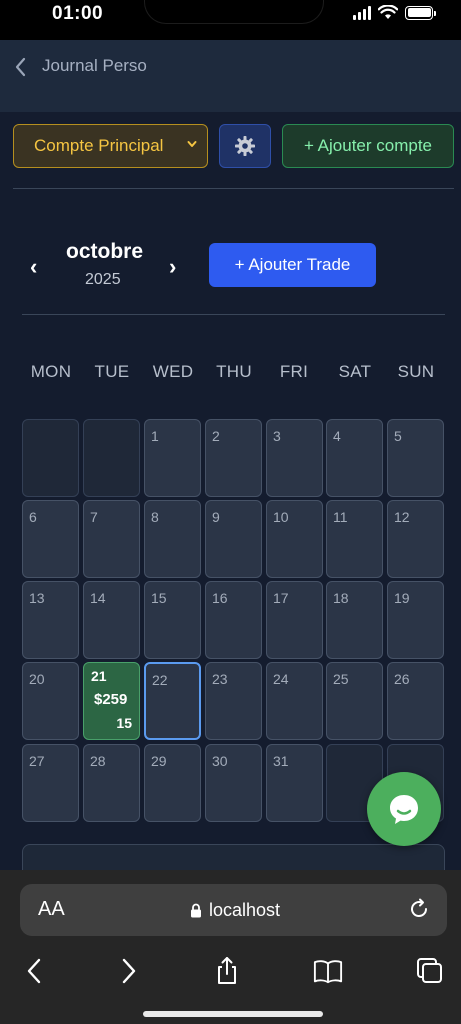 The image size is (461, 1024). I want to click on month-name: octobre, so click(105, 251).